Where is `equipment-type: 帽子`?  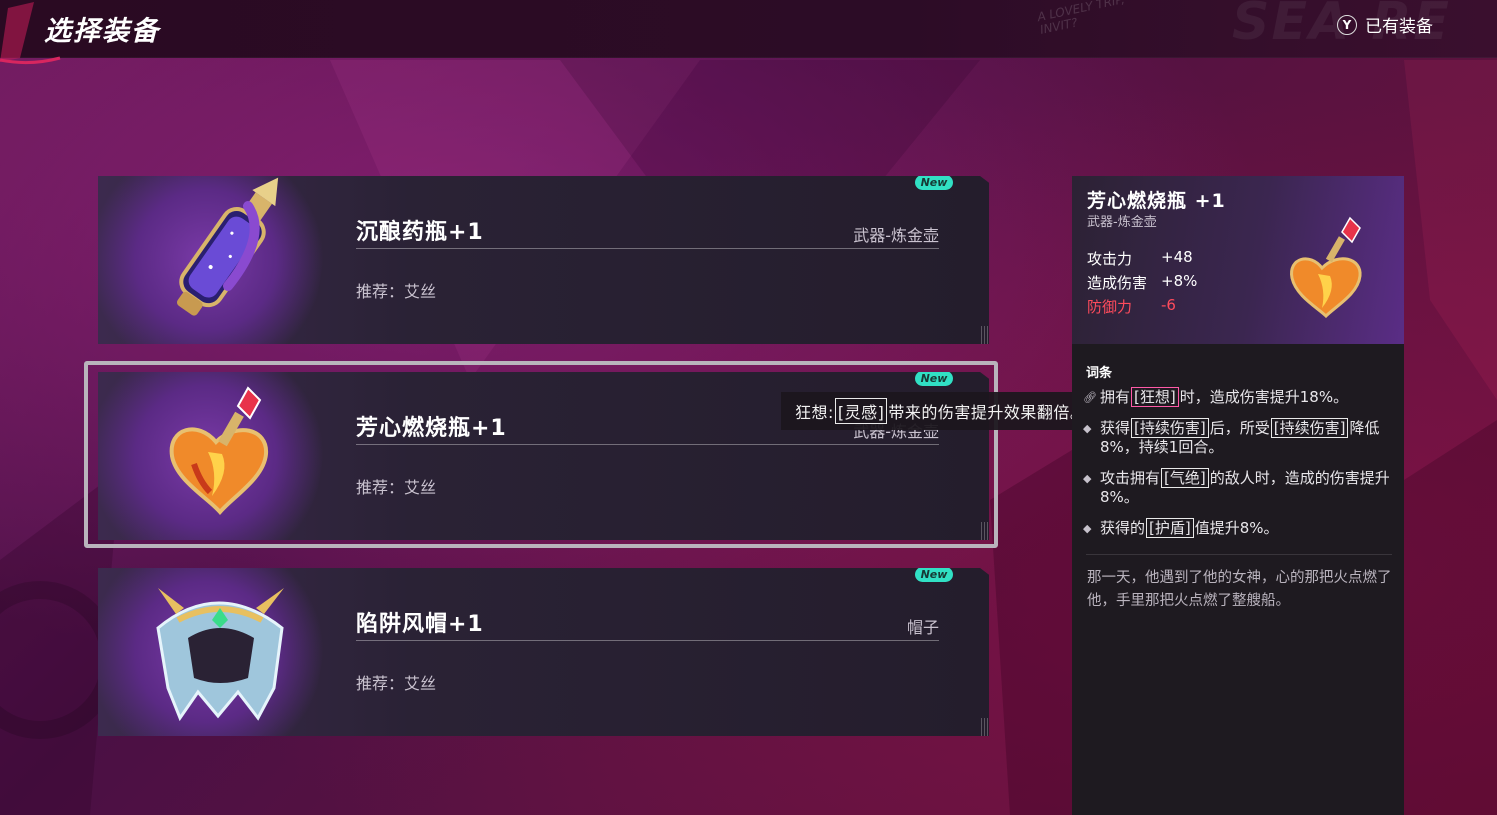 equipment-type: 帽子 is located at coordinates (922, 627).